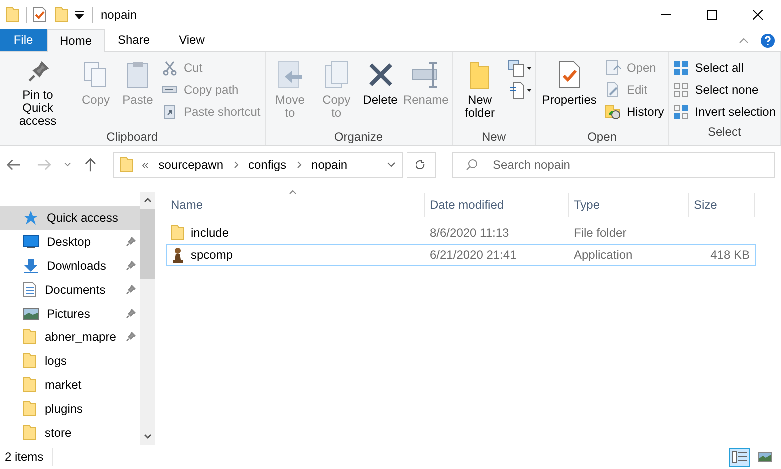 Image resolution: width=781 pixels, height=469 pixels. What do you see at coordinates (91, 165) in the screenshot?
I see `up-icon` at bounding box center [91, 165].